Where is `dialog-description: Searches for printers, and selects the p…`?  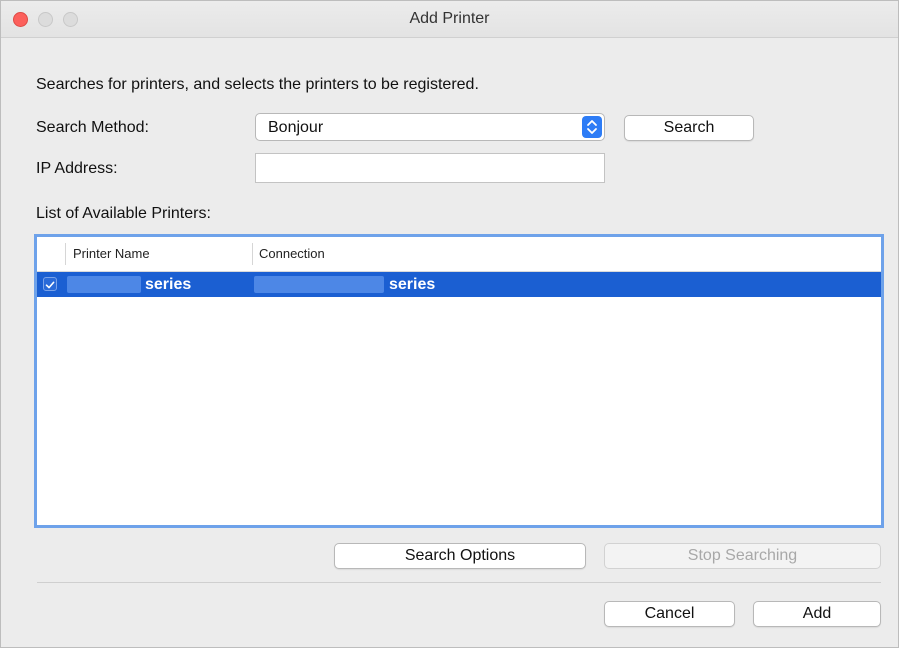
dialog-description: Searches for printers, and selects the p… is located at coordinates (257, 84).